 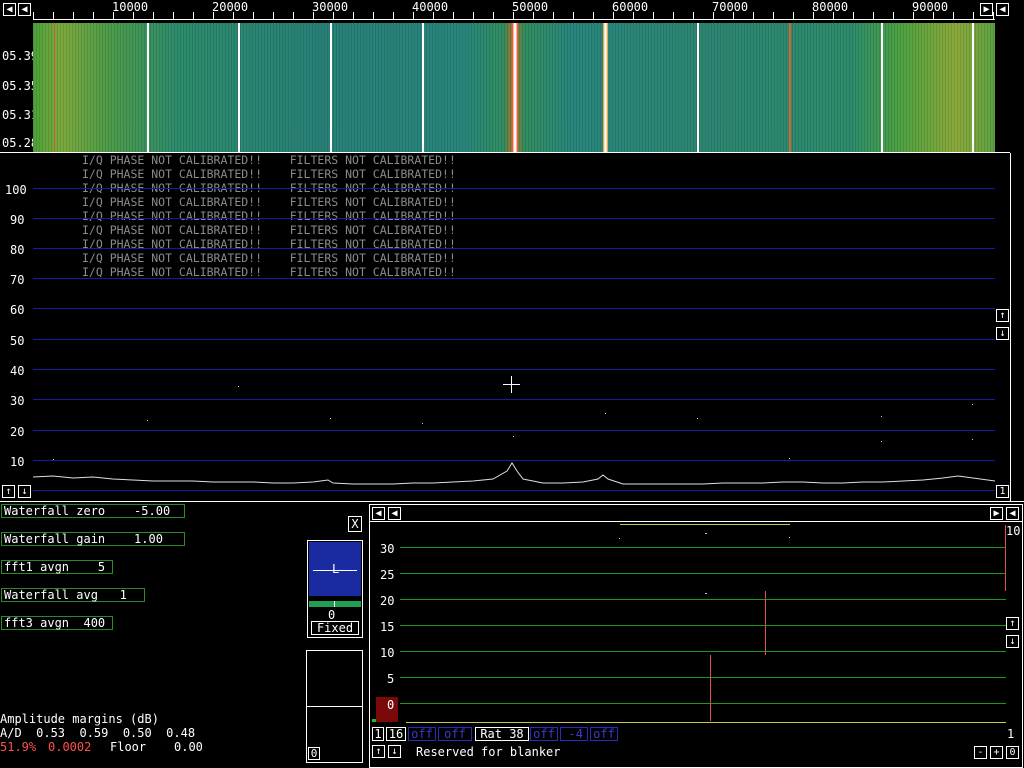 What do you see at coordinates (512, 501) in the screenshot?
I see `spectrum-bottom-border` at bounding box center [512, 501].